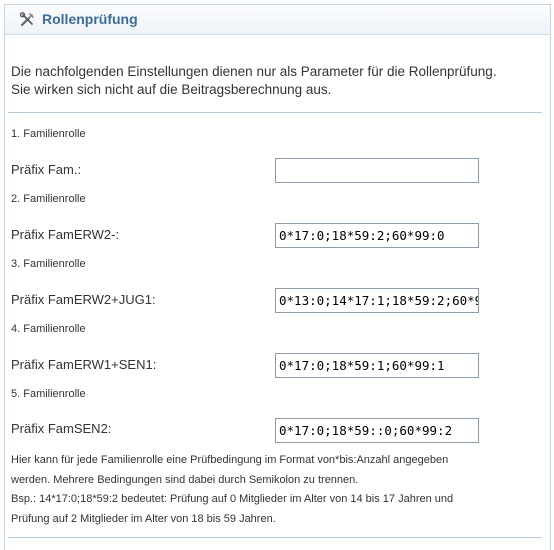  I want to click on field-label-famerw1-sen1: Präfix FamERW1+SEN1:, so click(84, 364).